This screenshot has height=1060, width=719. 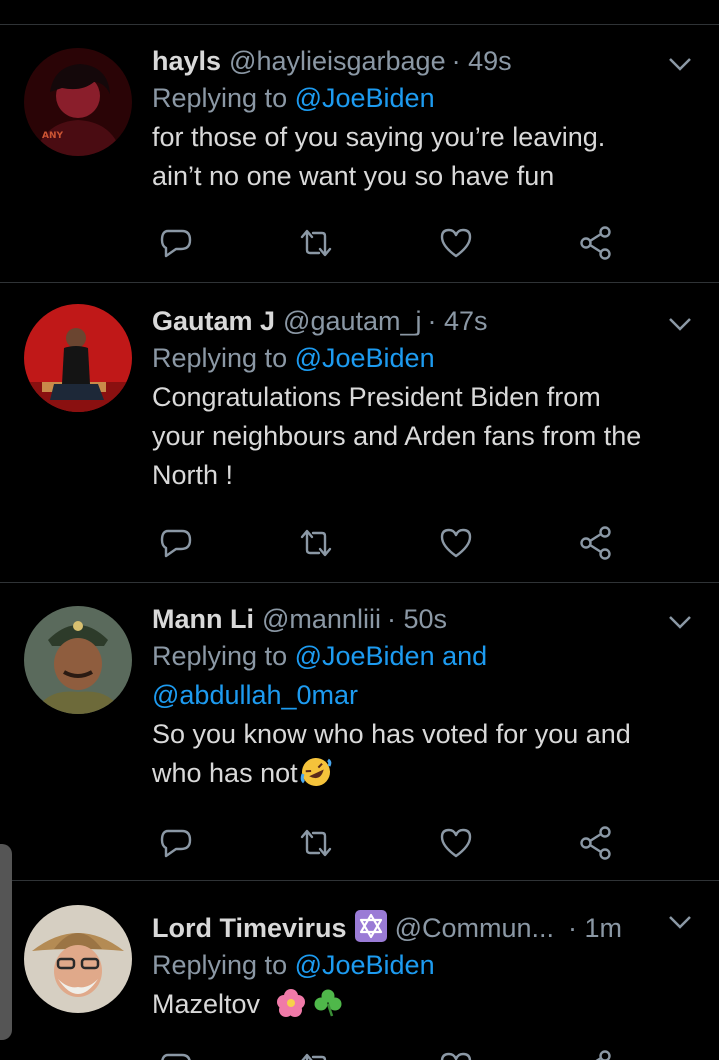 I want to click on tweet-text-line: who has not, so click(x=225, y=773).